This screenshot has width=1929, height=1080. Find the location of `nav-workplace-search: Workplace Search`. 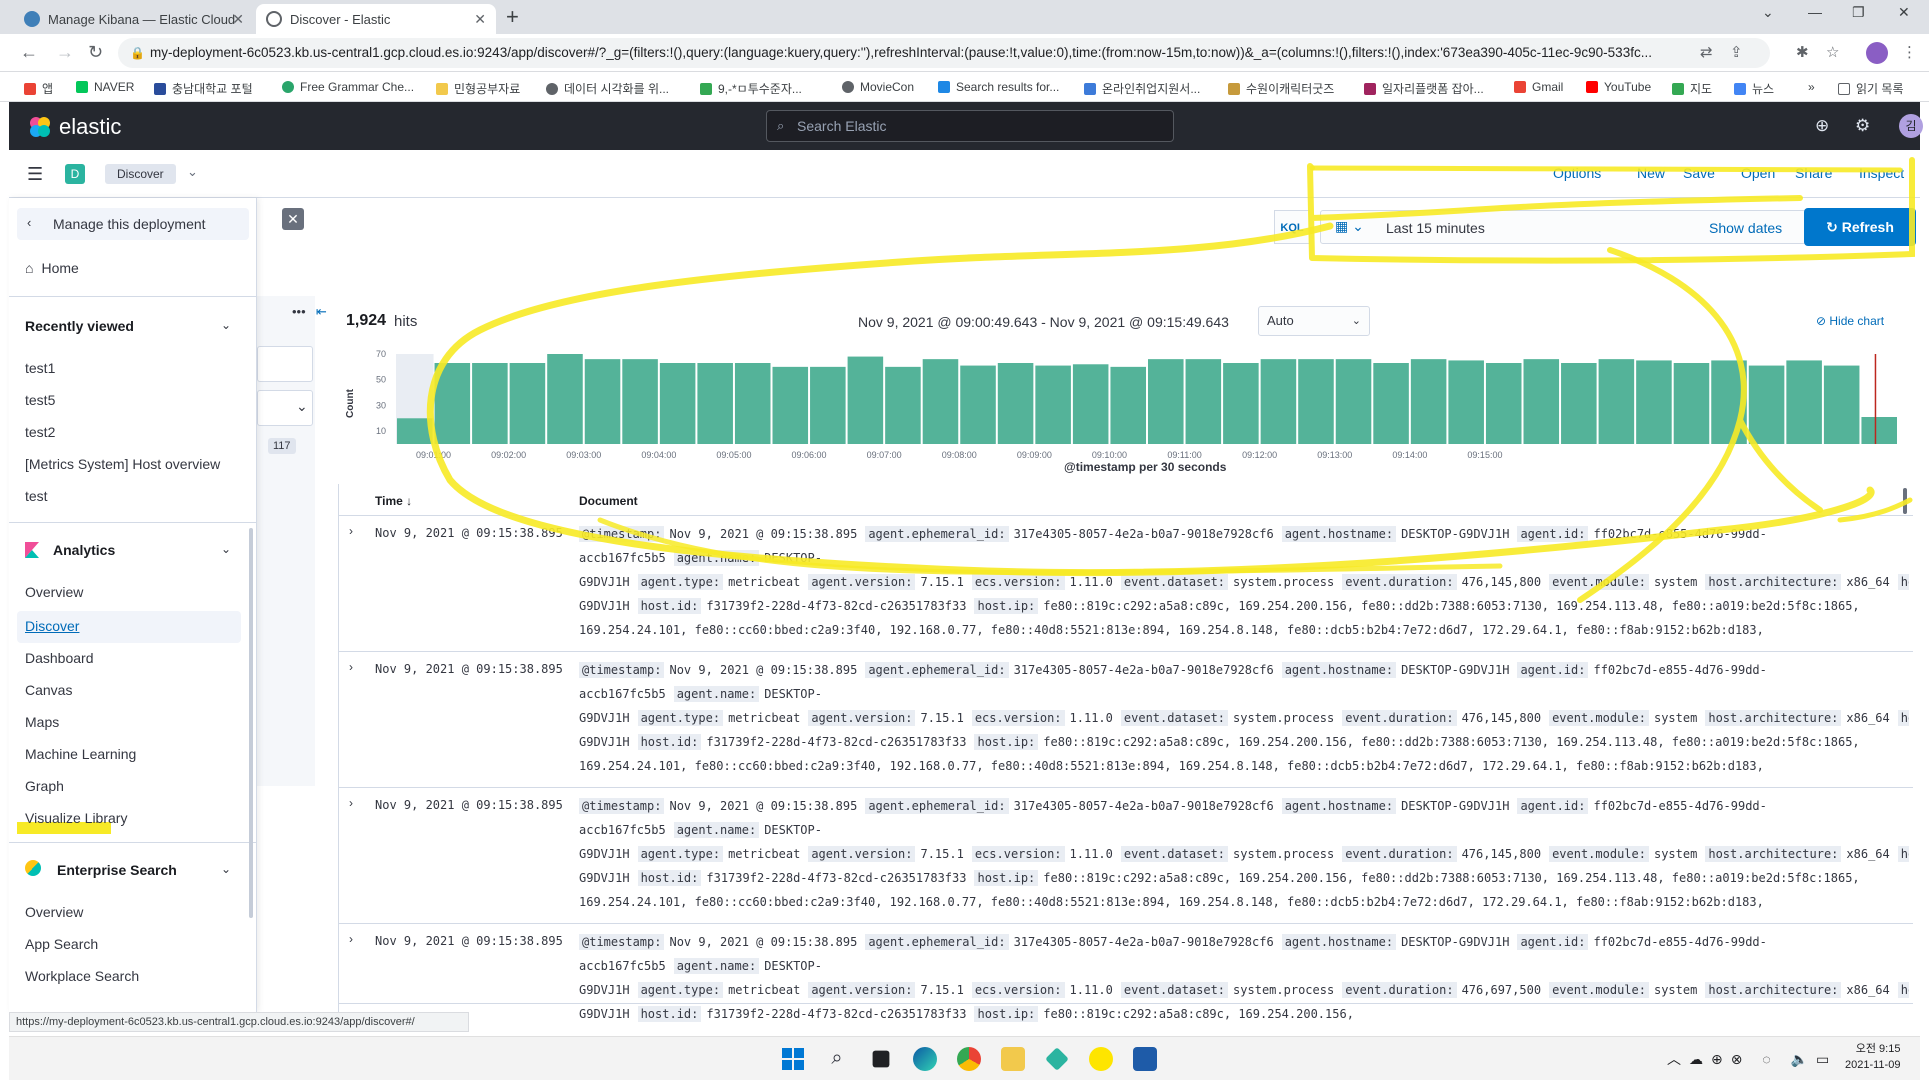

nav-workplace-search: Workplace Search is located at coordinates (82, 976).